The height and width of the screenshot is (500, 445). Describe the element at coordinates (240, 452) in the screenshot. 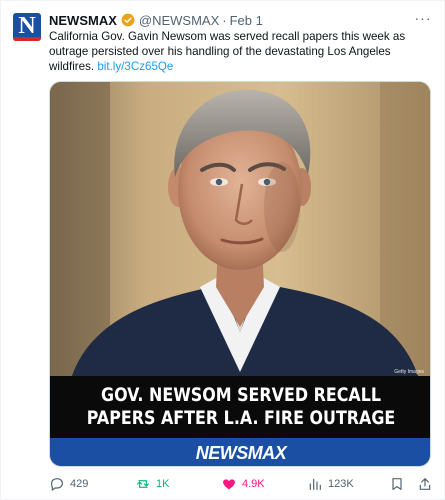

I see `brand-logo: NEWSMAX` at that location.